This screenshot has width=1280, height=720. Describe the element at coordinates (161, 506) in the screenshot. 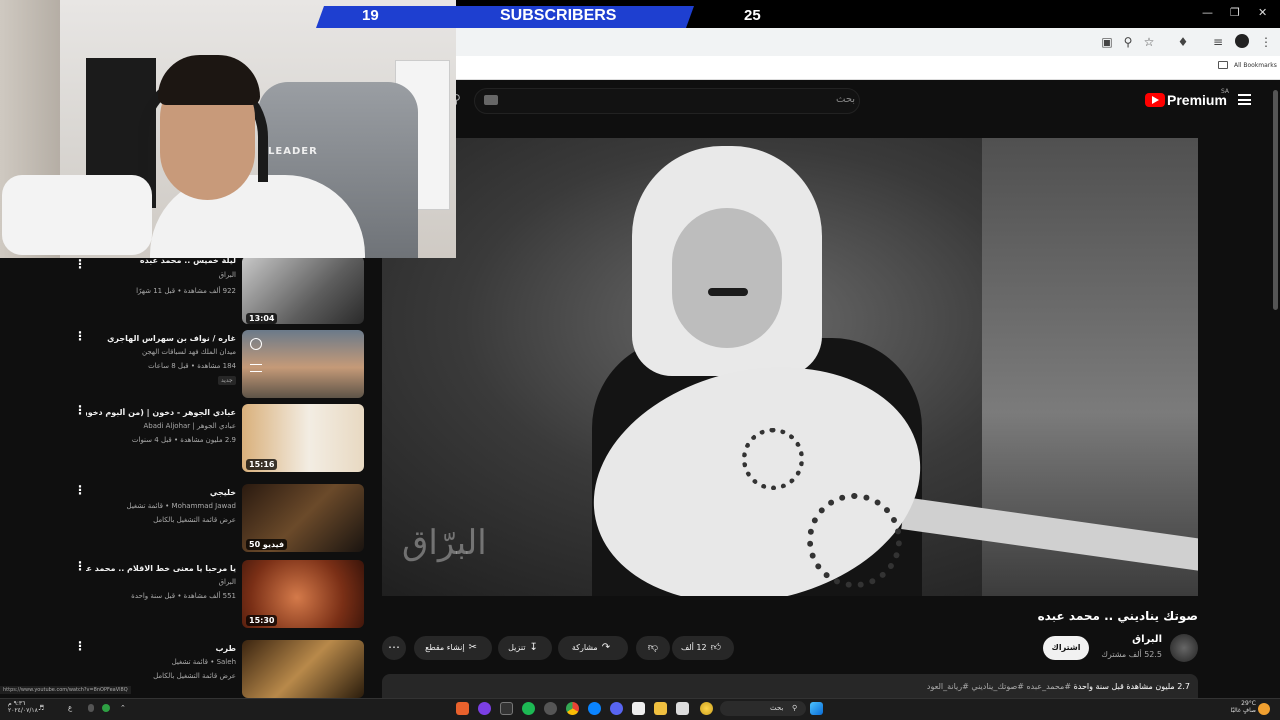

I see `playlist-owner: Mohammad Jawad • قائمة تشغيل` at that location.